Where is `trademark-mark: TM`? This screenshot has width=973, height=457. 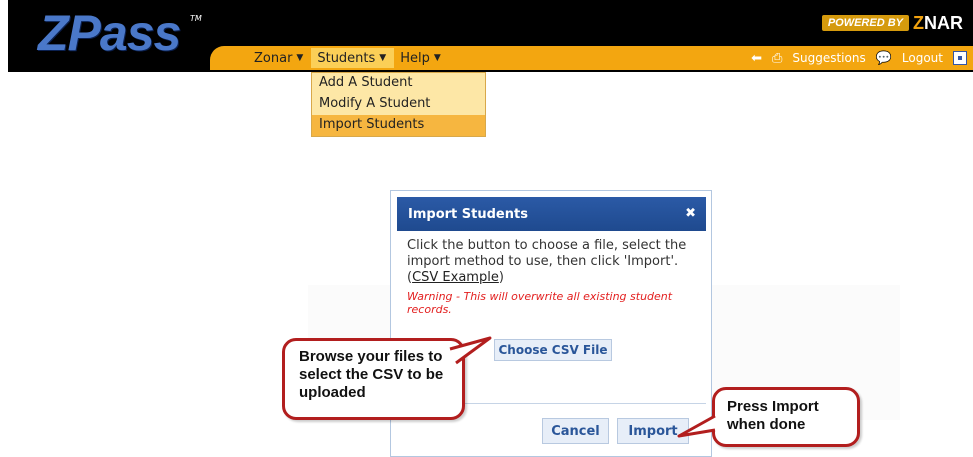
trademark-mark: TM is located at coordinates (196, 18).